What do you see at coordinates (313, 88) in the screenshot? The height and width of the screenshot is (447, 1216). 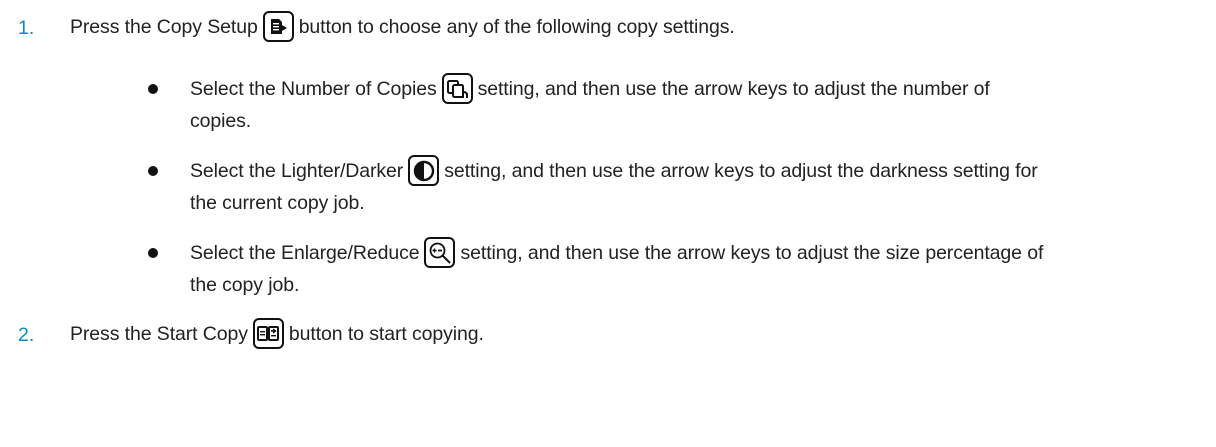 I see `bullet-1-text-before: Select the Number of Copies` at bounding box center [313, 88].